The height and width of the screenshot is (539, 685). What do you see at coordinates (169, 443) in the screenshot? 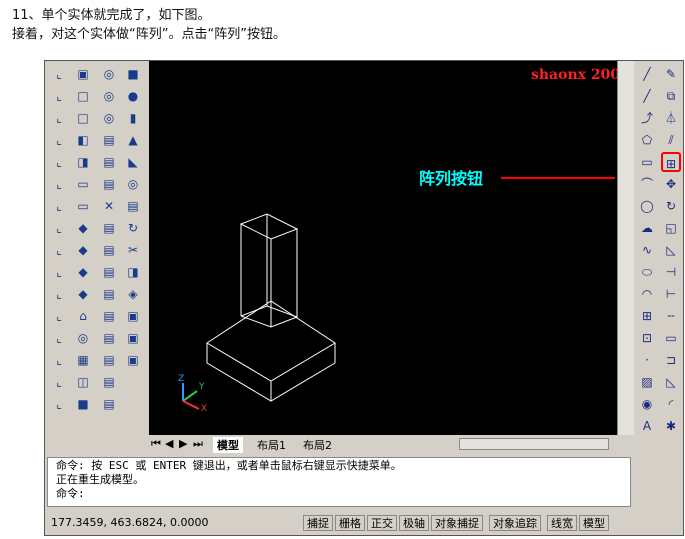
I see `tab-scroll-prev: ◀` at bounding box center [169, 443].